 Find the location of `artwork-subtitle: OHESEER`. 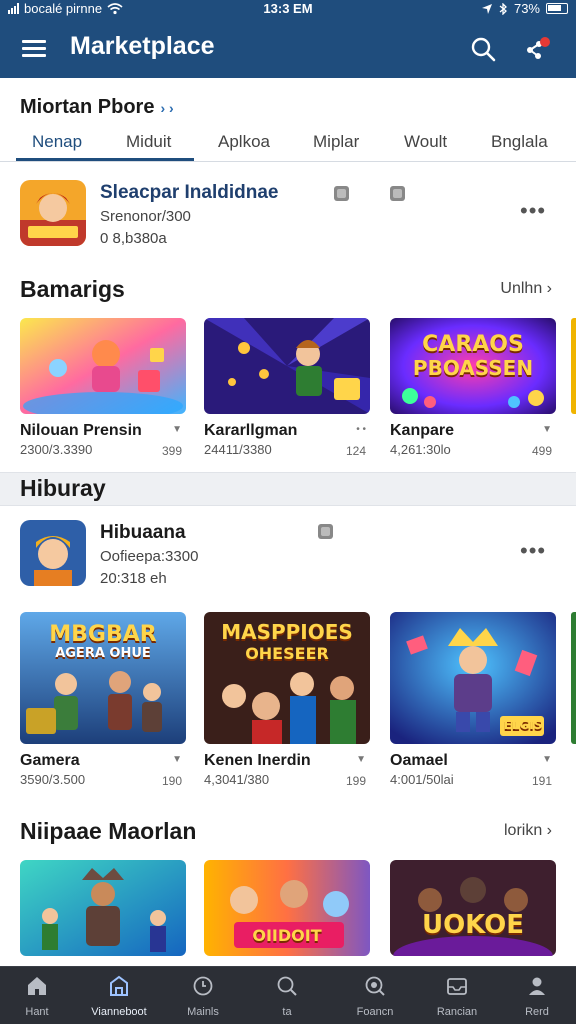

artwork-subtitle: OHESEER is located at coordinates (287, 653).